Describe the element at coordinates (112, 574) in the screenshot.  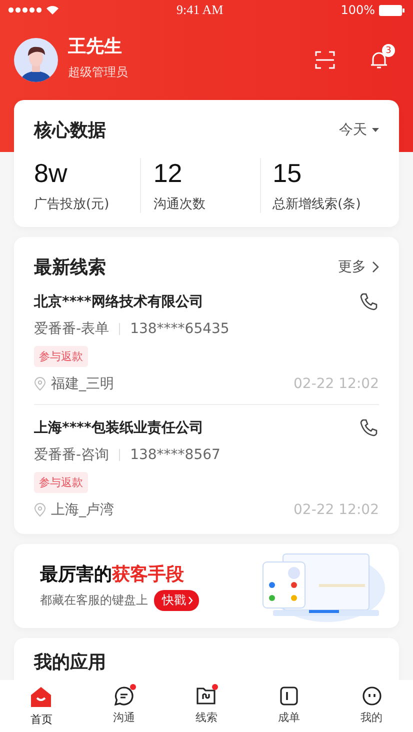
I see `banner-title: 最厉害的获客手段` at that location.